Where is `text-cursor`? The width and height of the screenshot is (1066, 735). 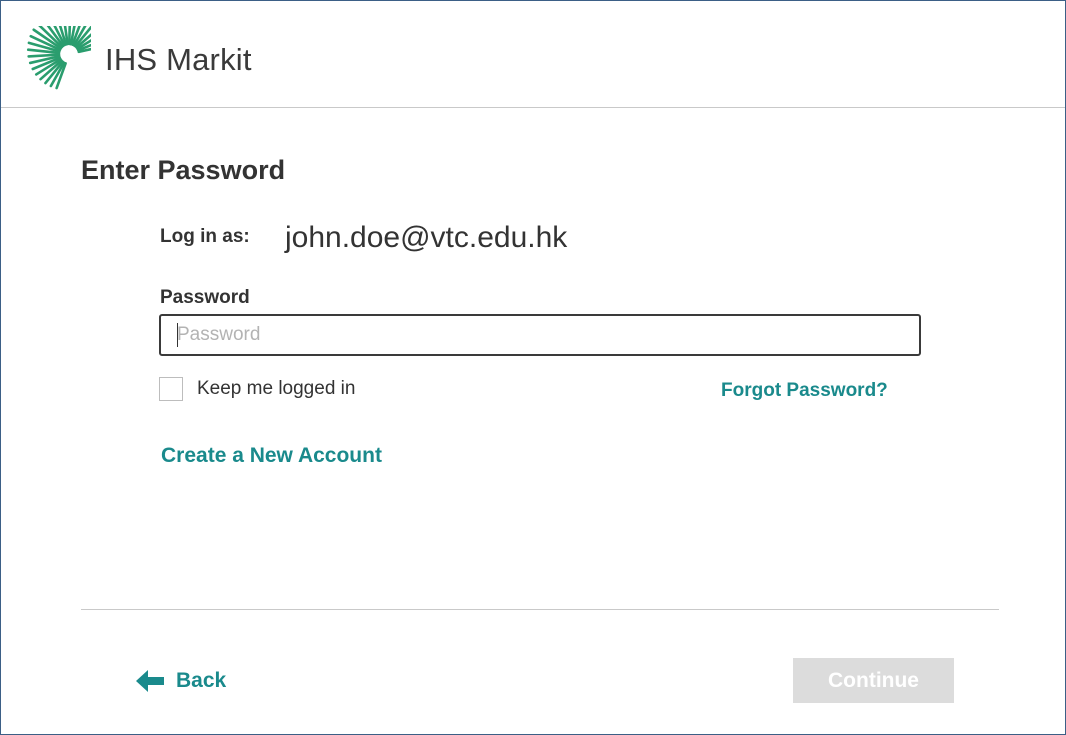
text-cursor is located at coordinates (177, 335).